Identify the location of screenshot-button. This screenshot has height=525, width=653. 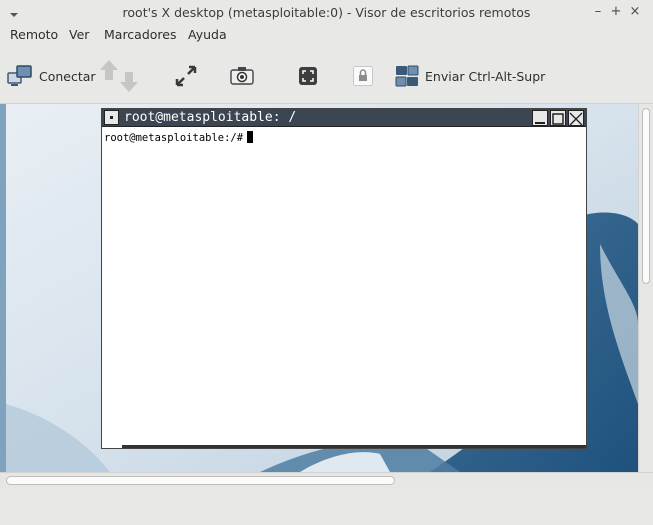
(242, 76).